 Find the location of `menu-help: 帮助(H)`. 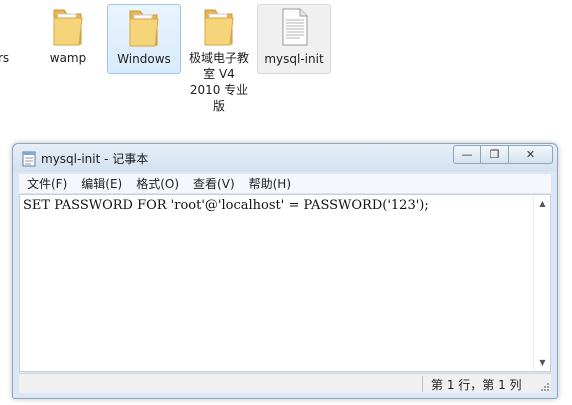

menu-help: 帮助(H) is located at coordinates (270, 183).